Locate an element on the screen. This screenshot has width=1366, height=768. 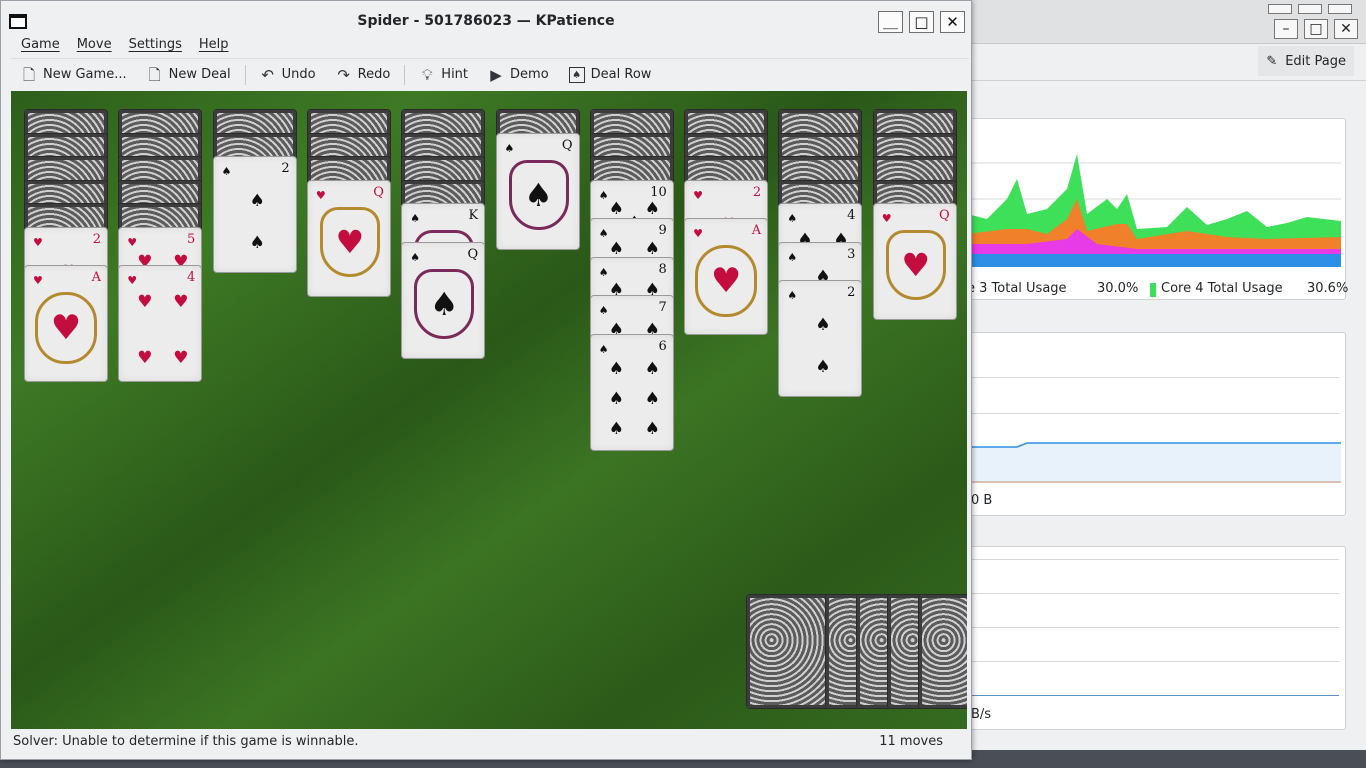
network-label: B/s is located at coordinates (981, 714).